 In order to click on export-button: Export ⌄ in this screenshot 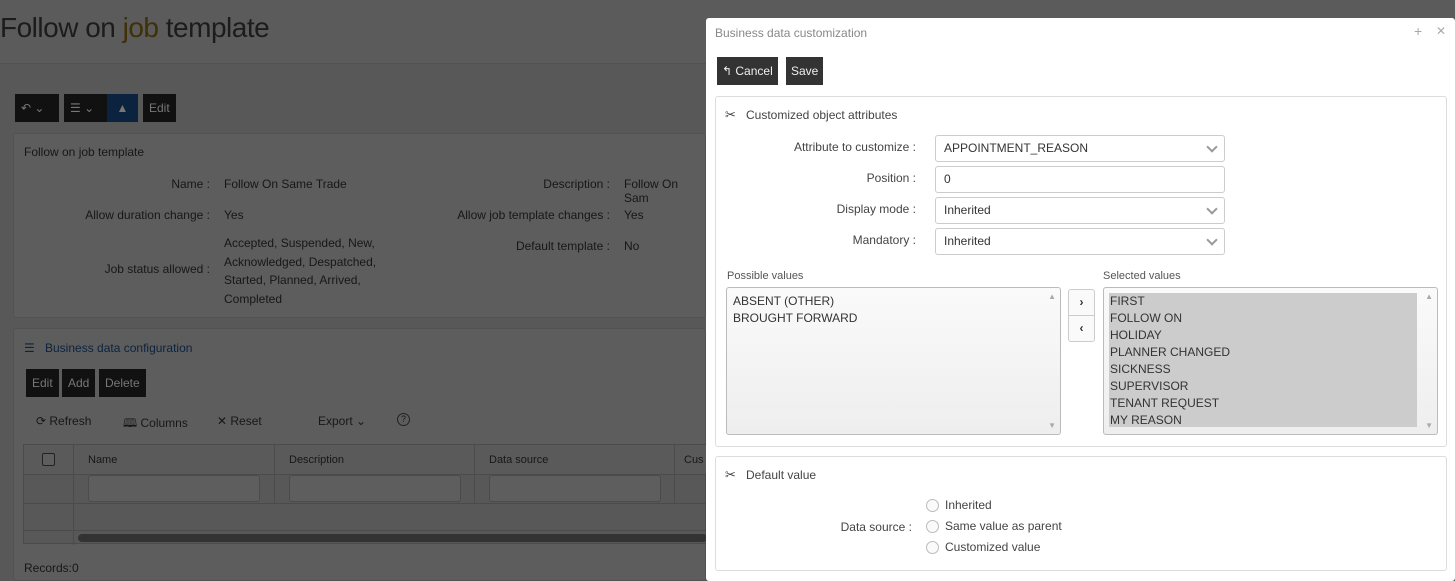, I will do `click(342, 421)`.